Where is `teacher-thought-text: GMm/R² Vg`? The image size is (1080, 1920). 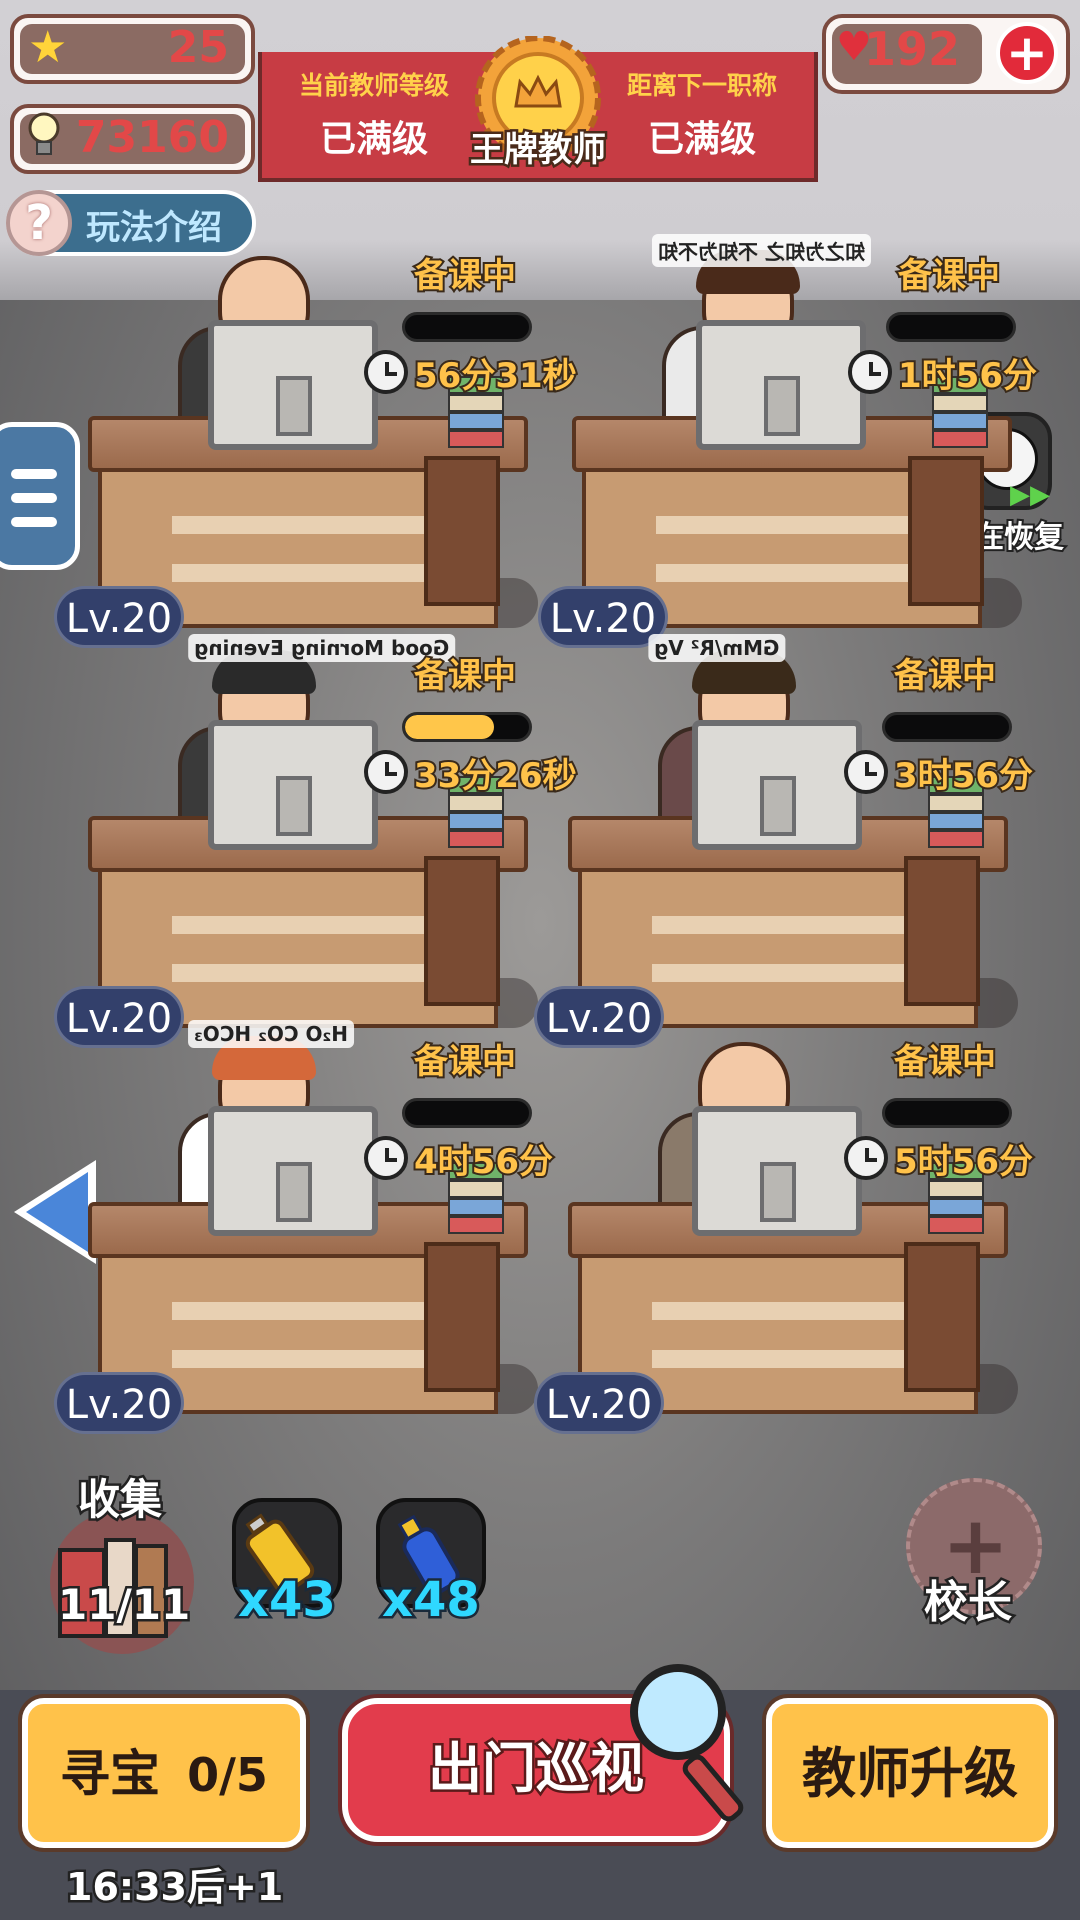
teacher-thought-text: GMm/R² Vg is located at coordinates (717, 648).